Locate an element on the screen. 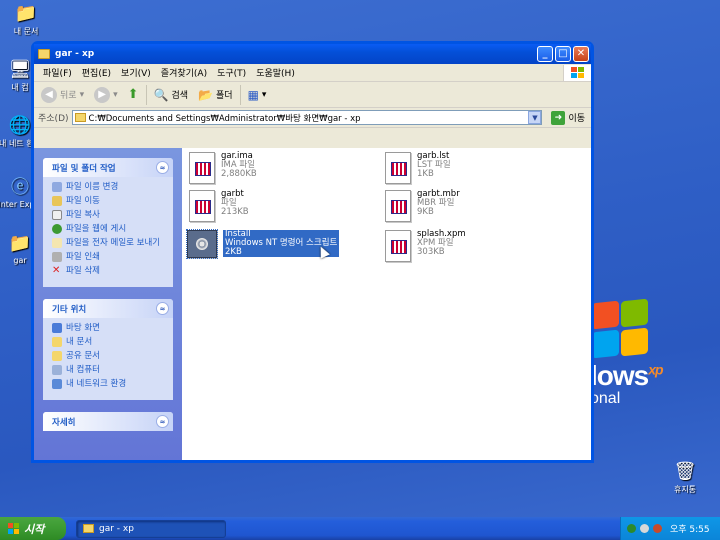  go-arrow-icon: ➜ is located at coordinates (558, 117).